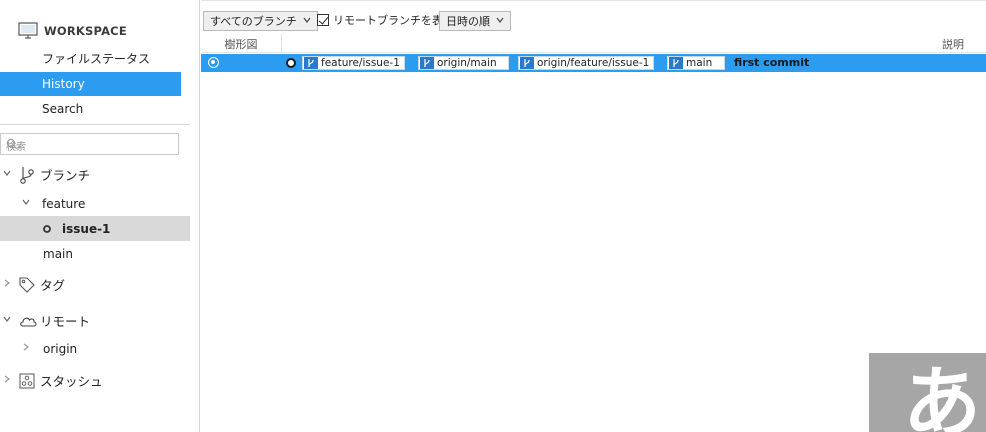 This screenshot has width=986, height=432. I want to click on tree-folder-feature: feature, so click(95, 203).